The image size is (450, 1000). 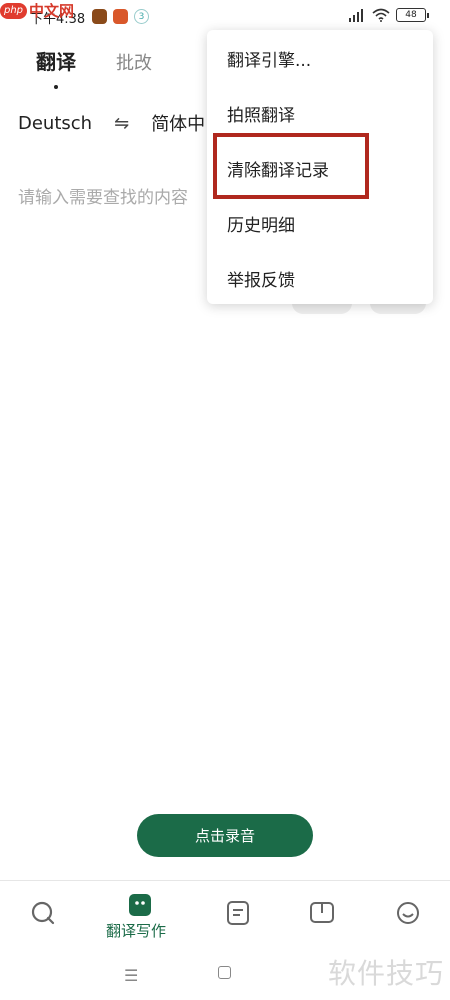 What do you see at coordinates (14, 10) in the screenshot?
I see `watermark-logo: php` at bounding box center [14, 10].